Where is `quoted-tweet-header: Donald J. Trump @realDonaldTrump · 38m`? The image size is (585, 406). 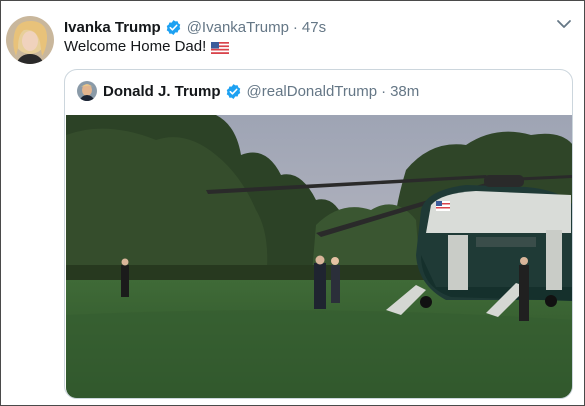 quoted-tweet-header: Donald J. Trump @realDonaldTrump · 38m is located at coordinates (248, 91).